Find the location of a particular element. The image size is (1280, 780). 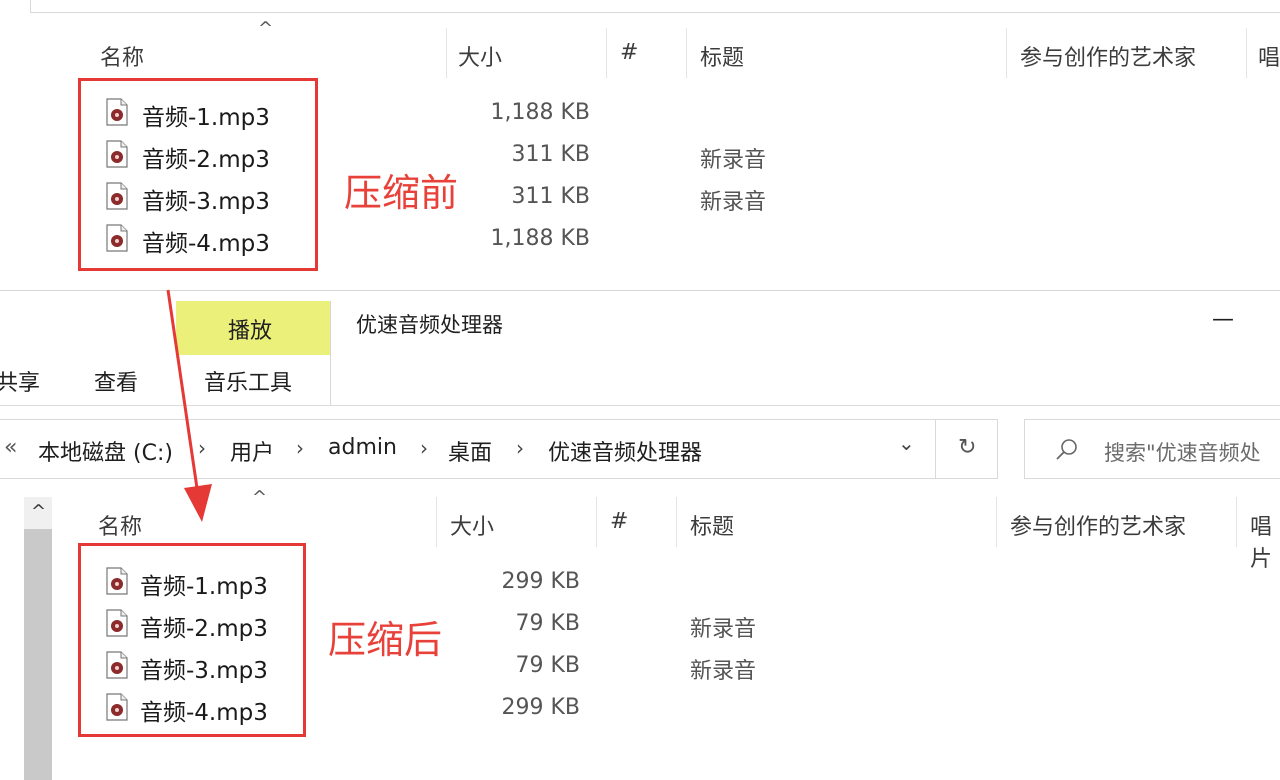

back-chevrons-icon: « is located at coordinates (10, 447).